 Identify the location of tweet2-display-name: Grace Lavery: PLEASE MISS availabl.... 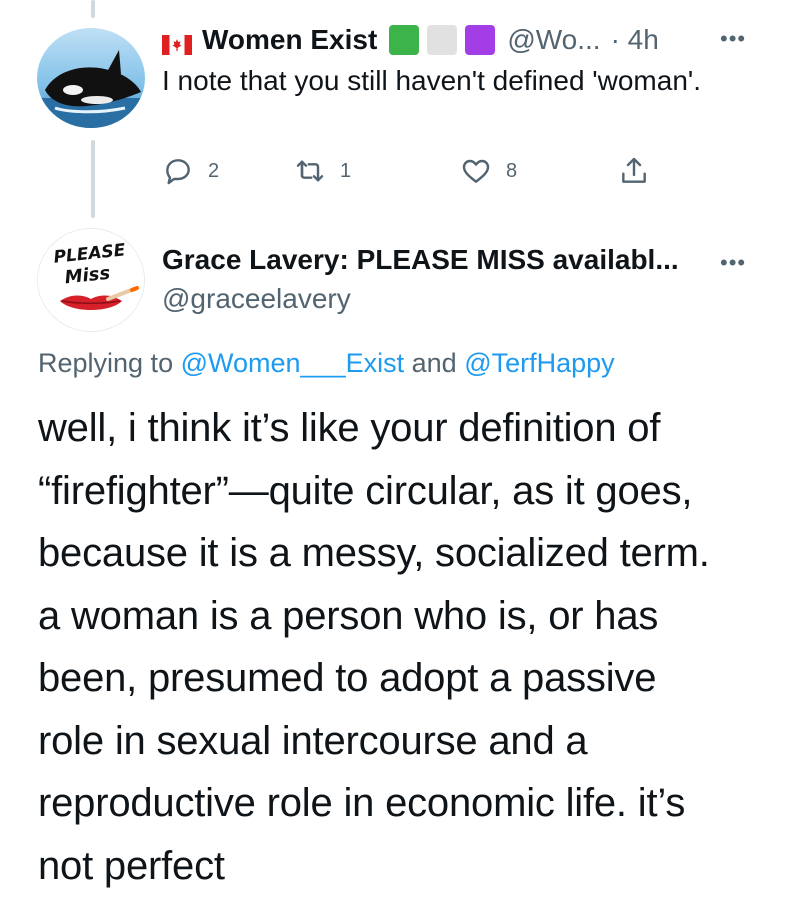
(420, 260).